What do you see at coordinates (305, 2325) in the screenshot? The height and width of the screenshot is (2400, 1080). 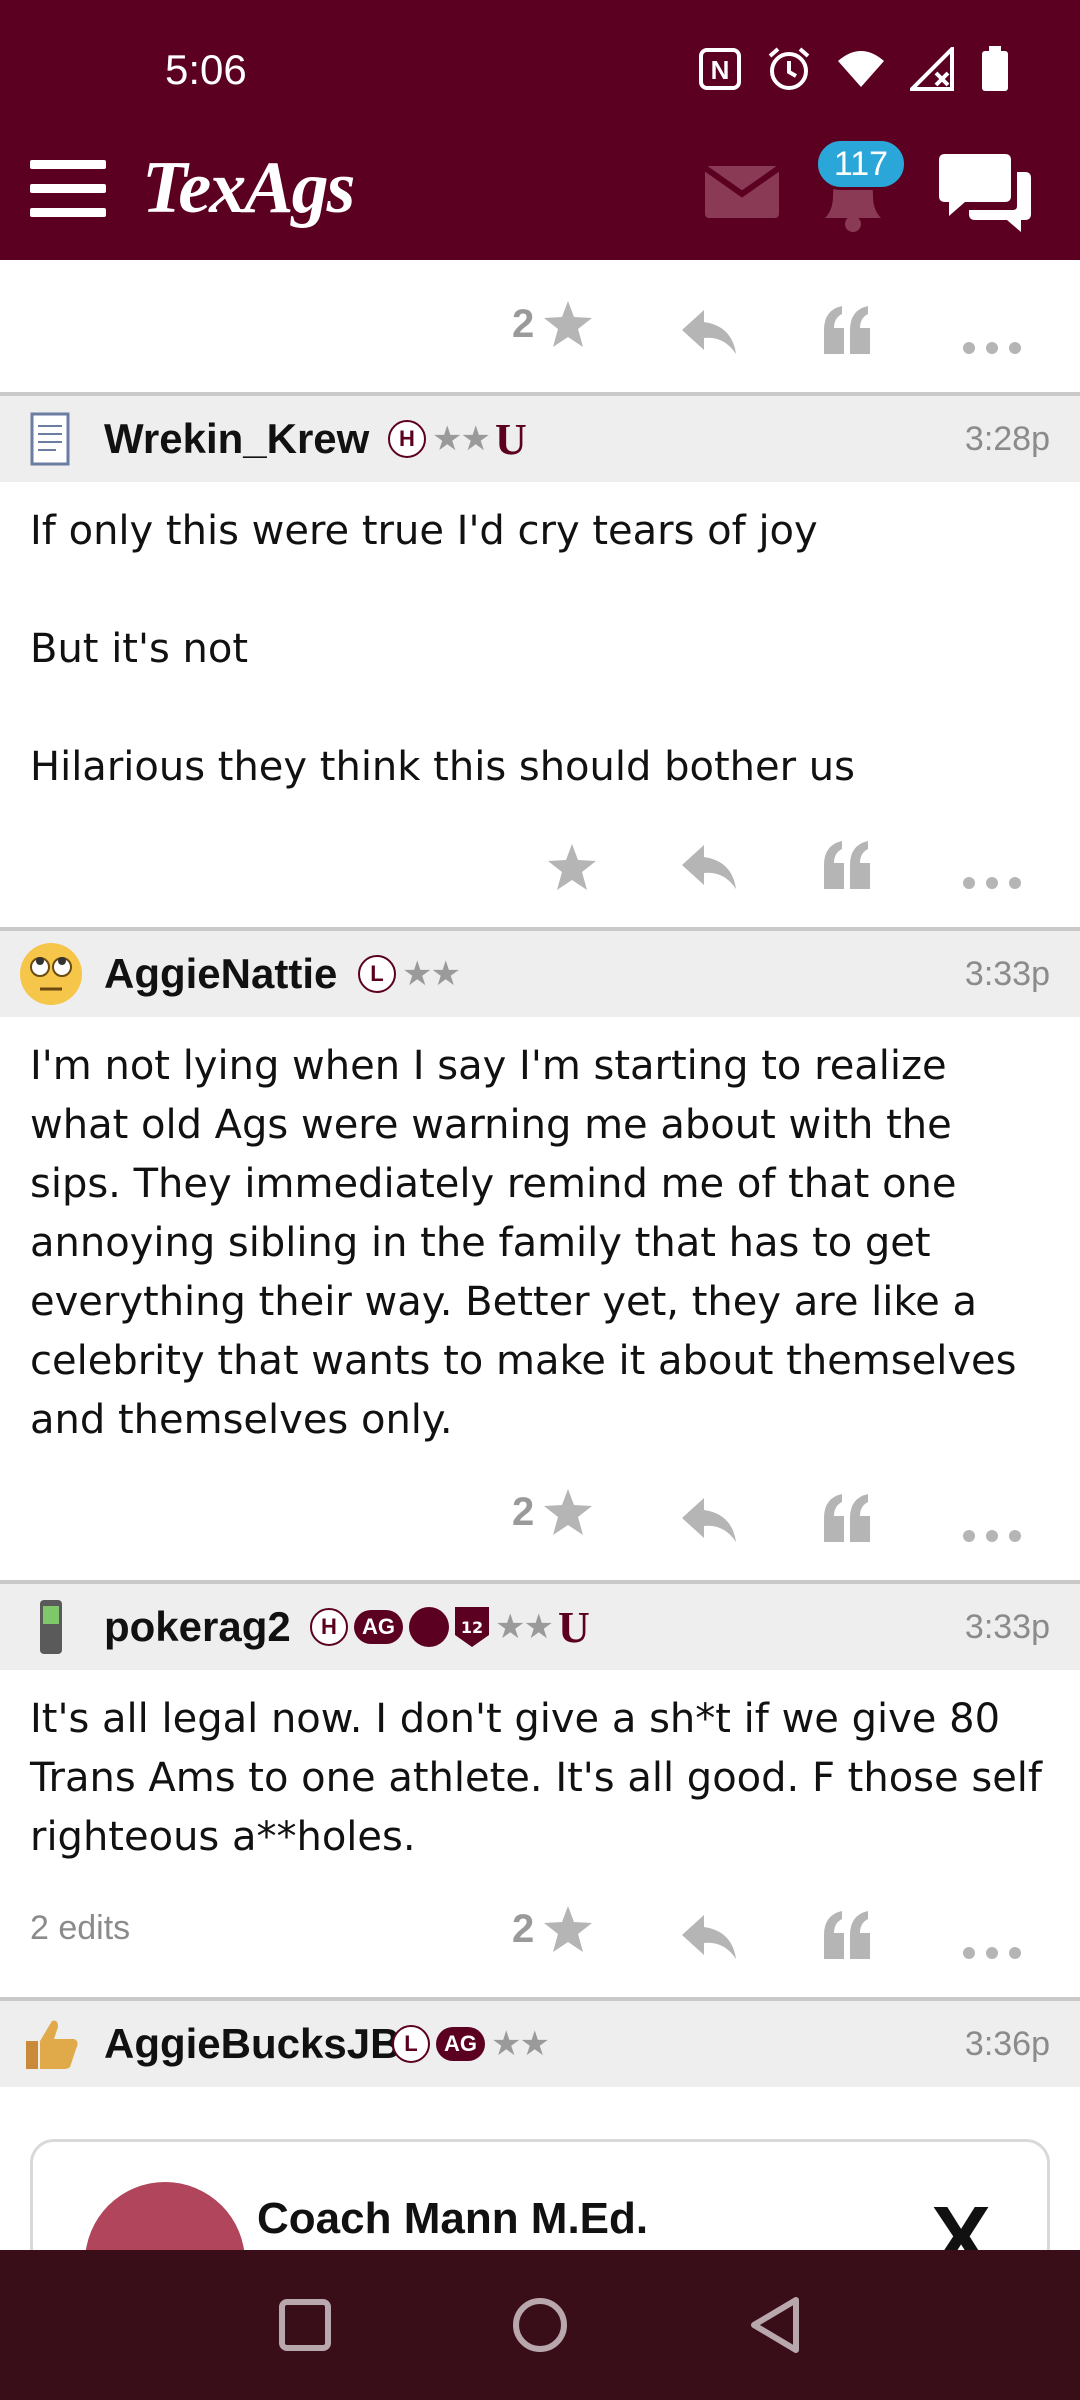 I see `recents-icon` at bounding box center [305, 2325].